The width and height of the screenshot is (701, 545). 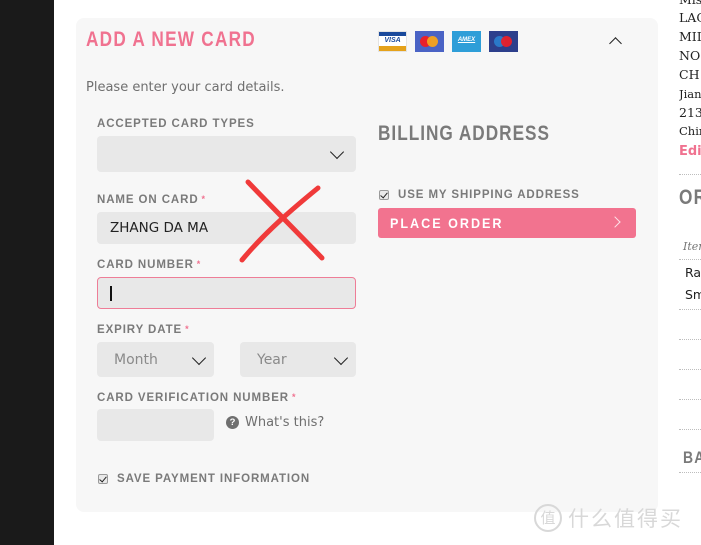 I want to click on left-dark-sidebar, so click(x=27, y=272).